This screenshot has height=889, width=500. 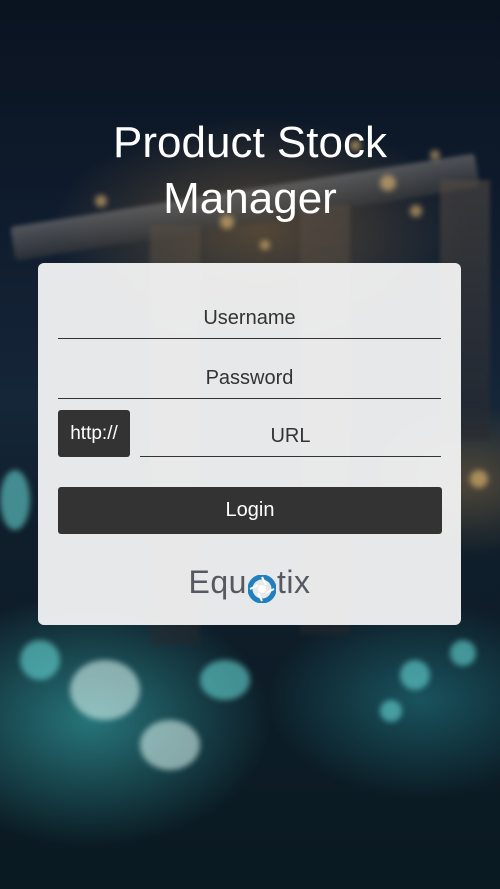 I want to click on page-title: Product Stock Manager, so click(x=250, y=171).